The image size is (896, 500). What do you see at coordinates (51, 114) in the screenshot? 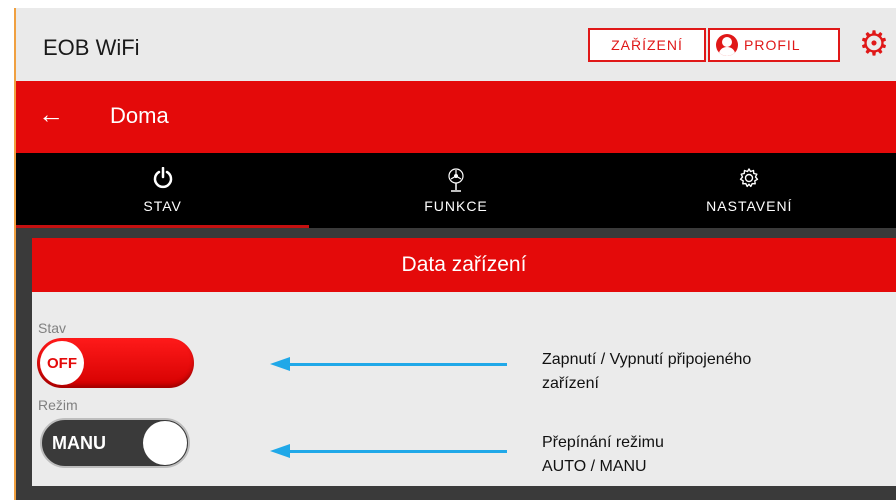
I see `arrow-left-icon: ←` at bounding box center [51, 114].